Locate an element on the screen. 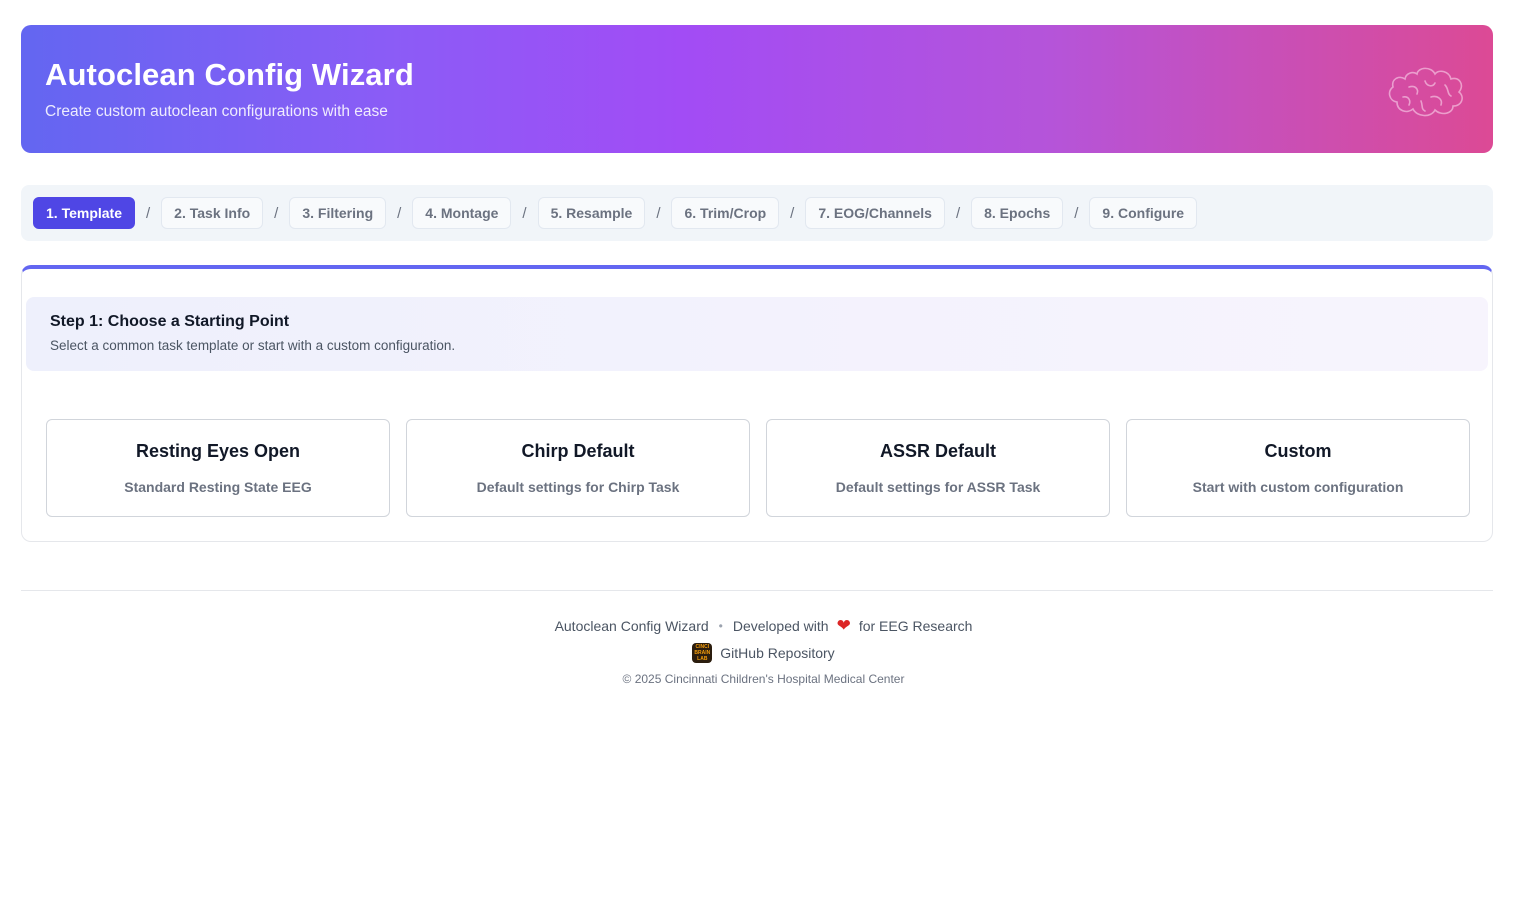 This screenshot has height=900, width=1527. heart-icon: ❤ is located at coordinates (843, 625).